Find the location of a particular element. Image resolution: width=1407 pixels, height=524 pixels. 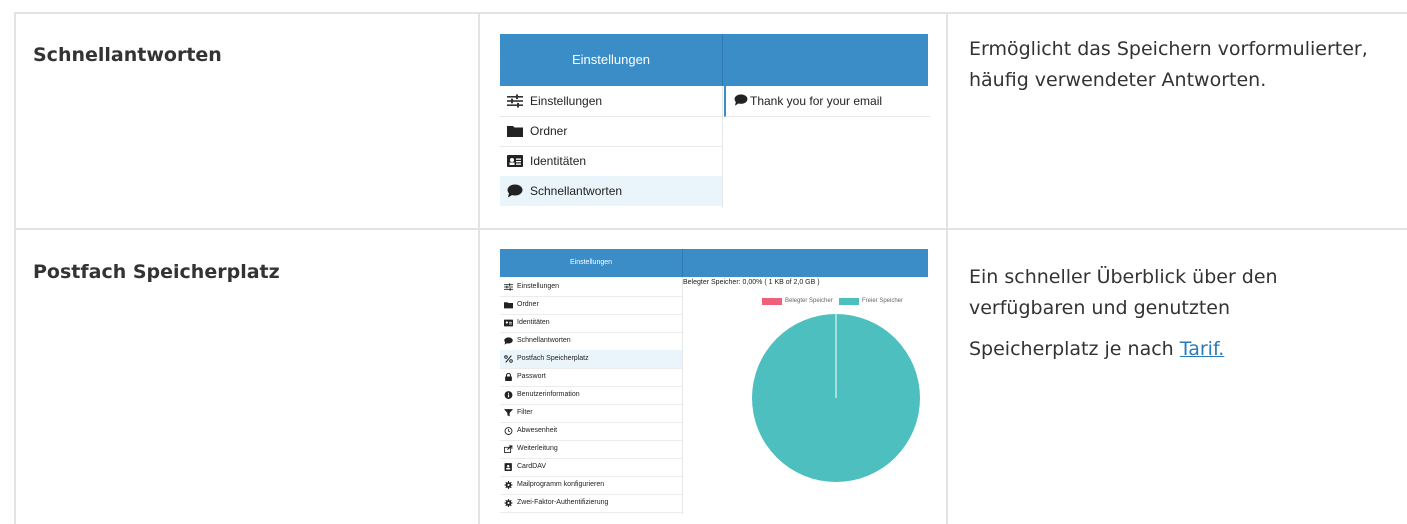

quick-reply-item: Thank you for your email is located at coordinates (827, 101).